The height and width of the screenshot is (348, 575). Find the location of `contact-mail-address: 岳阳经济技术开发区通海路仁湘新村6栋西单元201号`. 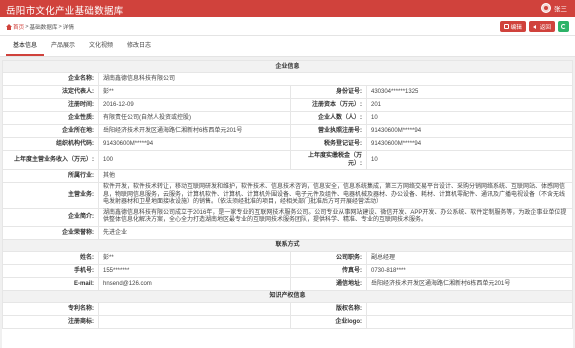

contact-mail-address: 岳阳经济技术开发区通海路仁湘新村6栋西单元201号 is located at coordinates (469, 283).